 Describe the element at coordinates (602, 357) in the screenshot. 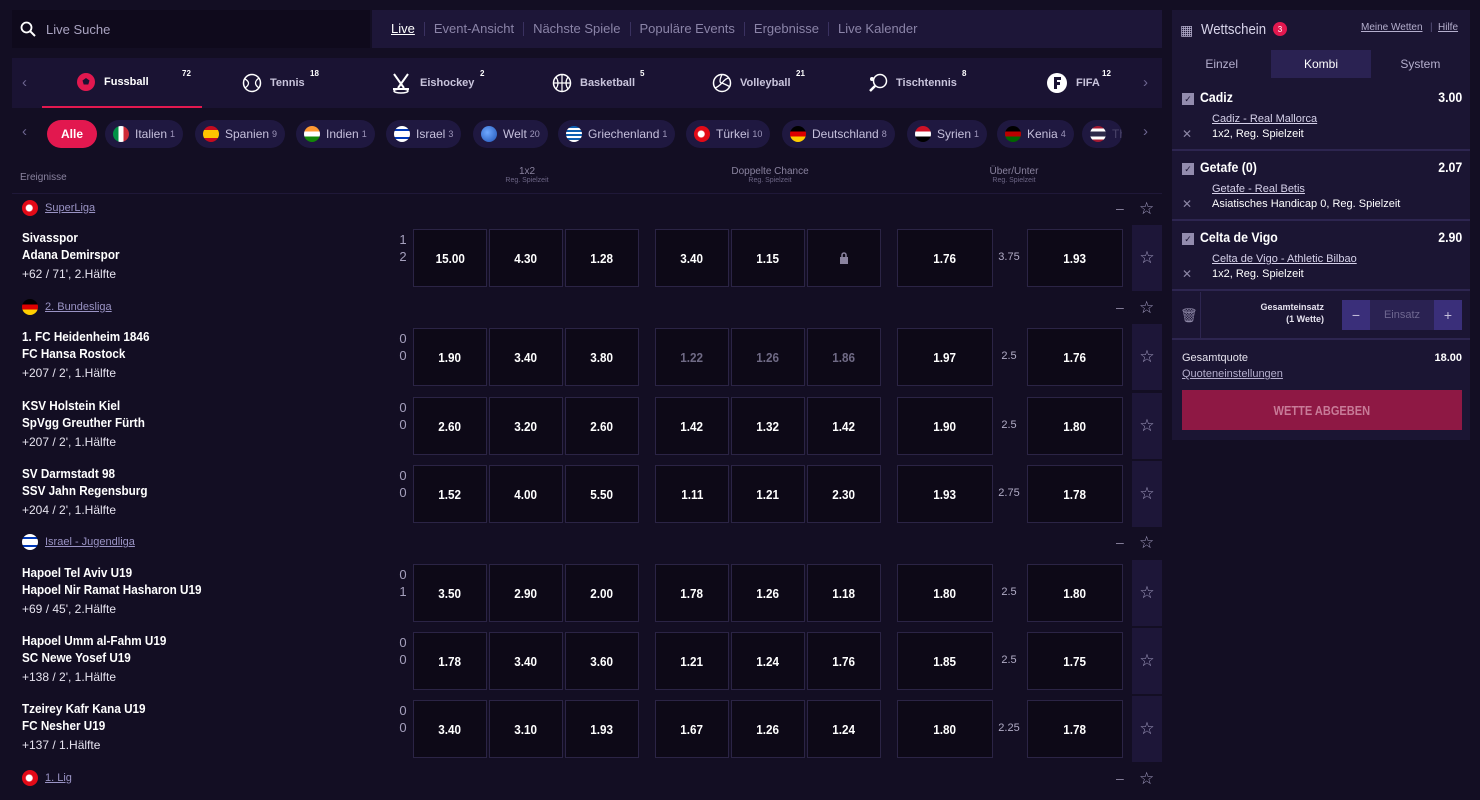

I see `odds-button: 3.80` at that location.